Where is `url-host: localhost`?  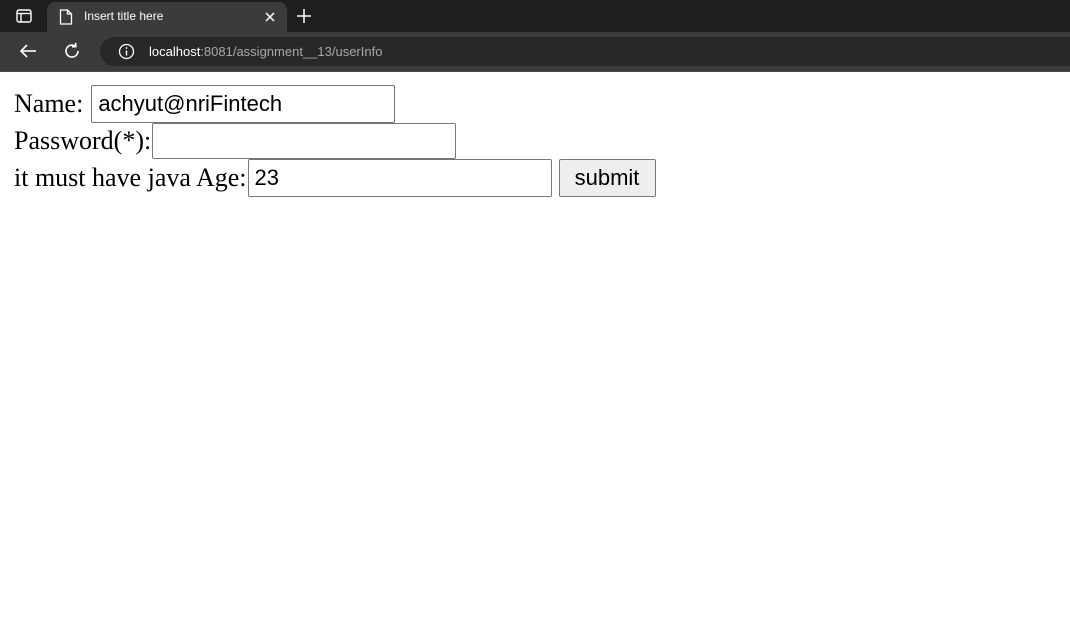 url-host: localhost is located at coordinates (175, 51).